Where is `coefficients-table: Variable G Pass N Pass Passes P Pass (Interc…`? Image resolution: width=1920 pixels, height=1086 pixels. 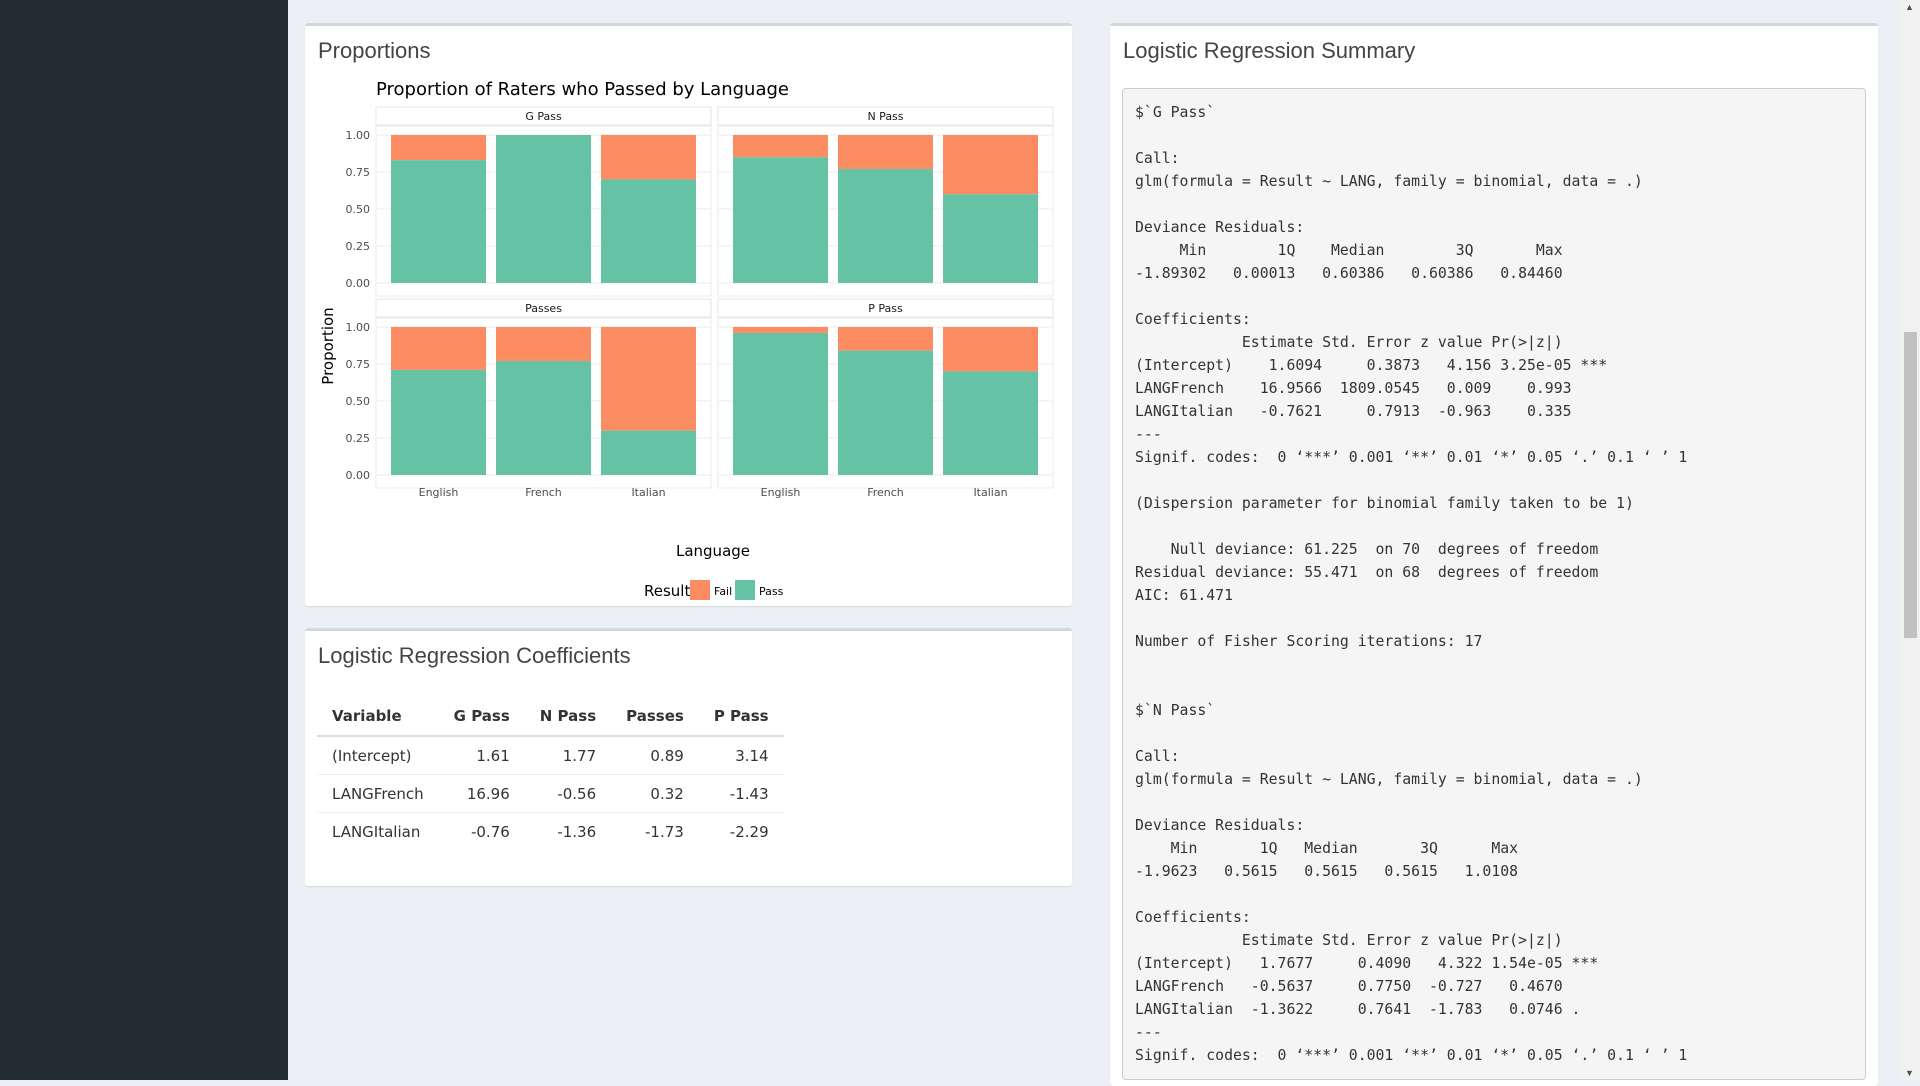 coefficients-table: Variable G Pass N Pass Passes P Pass (Interc… is located at coordinates (550, 773).